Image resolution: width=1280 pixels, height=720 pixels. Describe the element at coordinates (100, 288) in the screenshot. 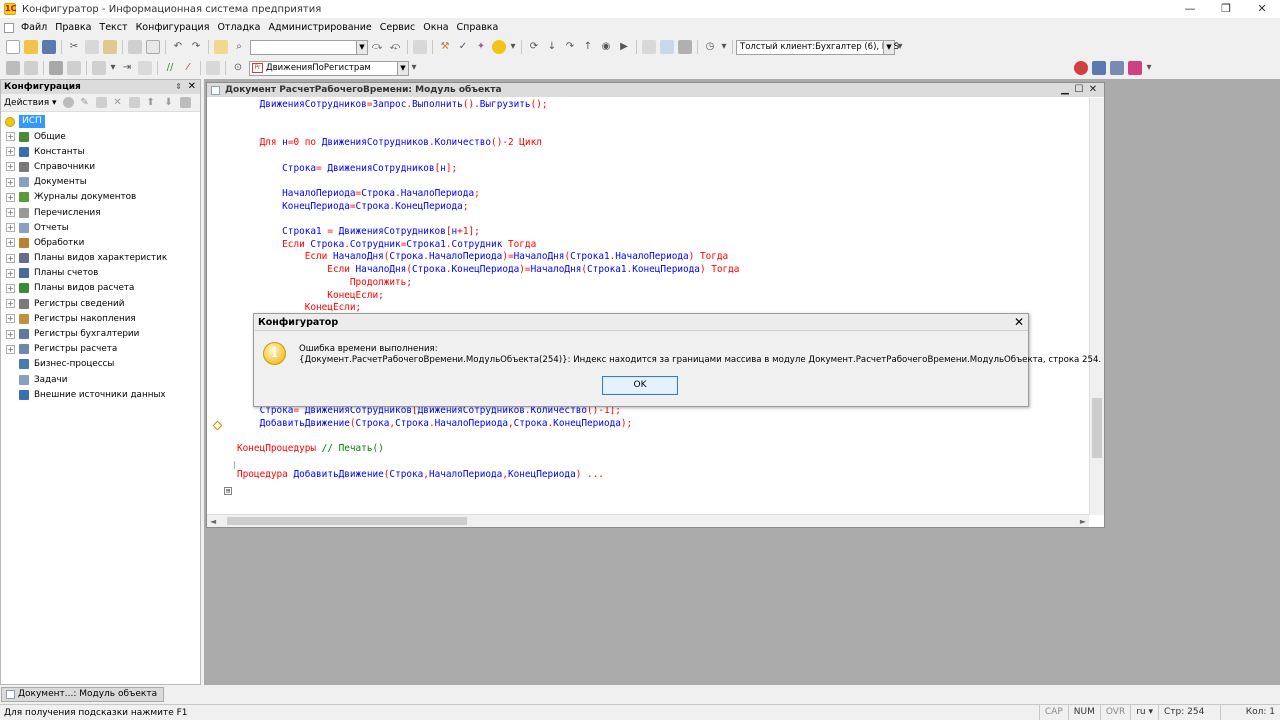

I see `tree-item: + Планы видов расчета` at that location.